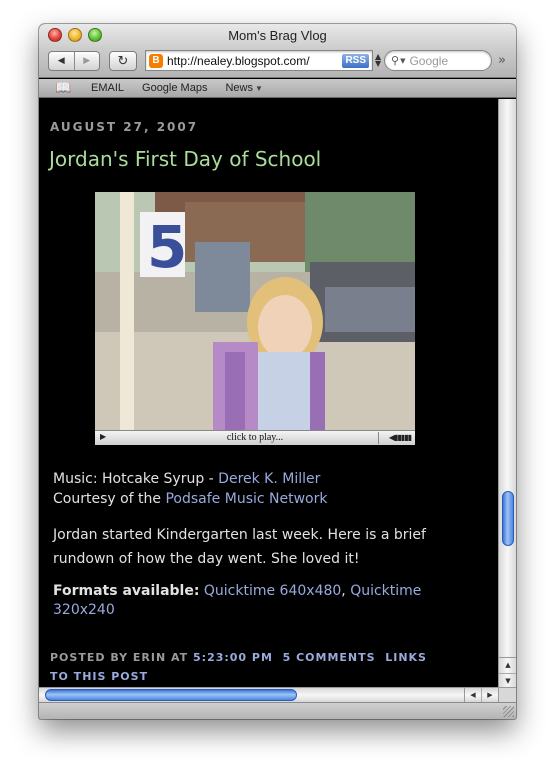 The height and width of the screenshot is (772, 554). I want to click on chevron-double-right-icon: », so click(502, 60).